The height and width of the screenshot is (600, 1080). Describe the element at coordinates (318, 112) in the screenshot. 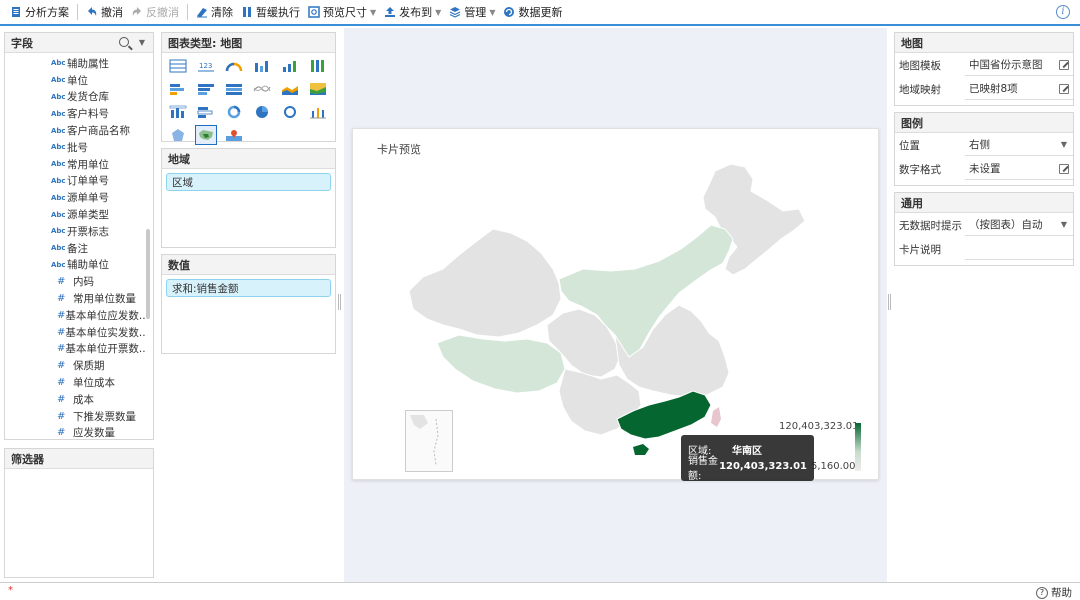

I see `chart-type-scatter` at that location.